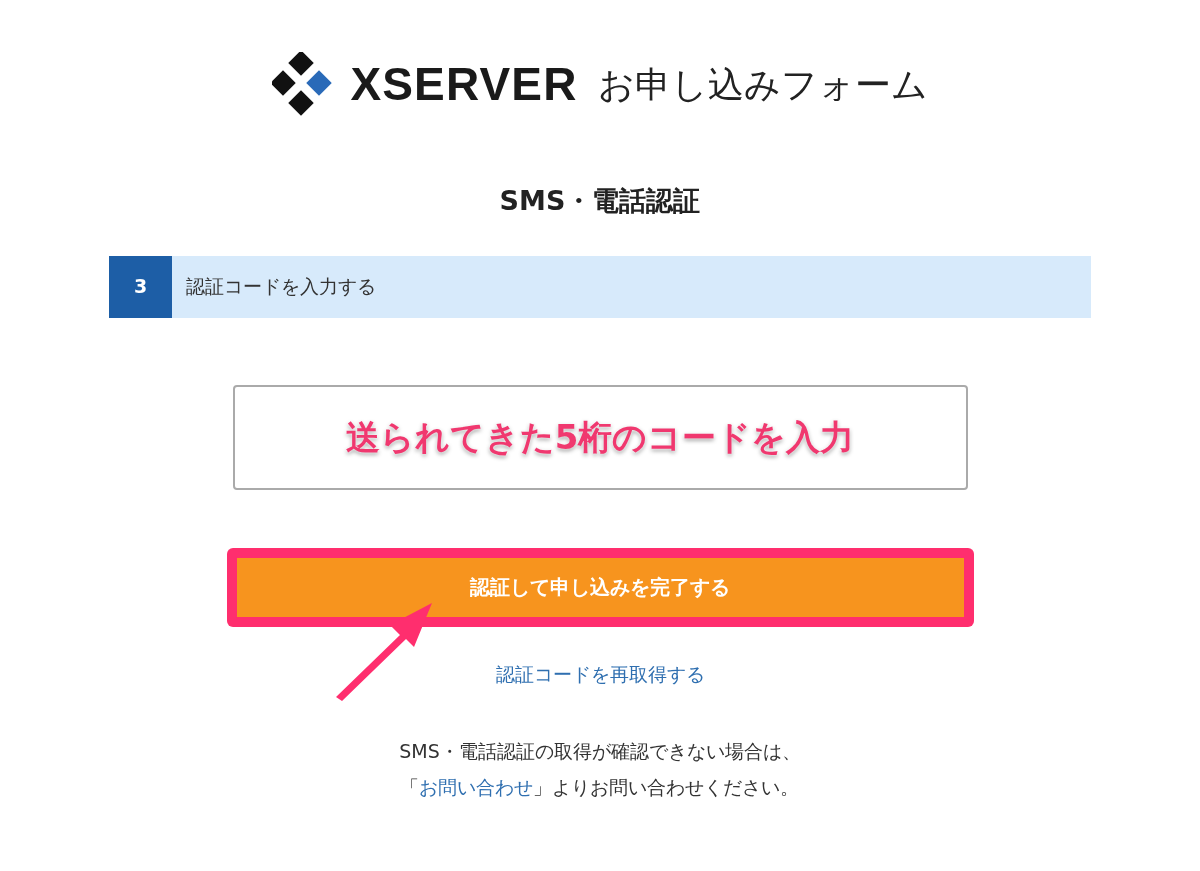  I want to click on contact-link: お問い合わせ, so click(476, 787).